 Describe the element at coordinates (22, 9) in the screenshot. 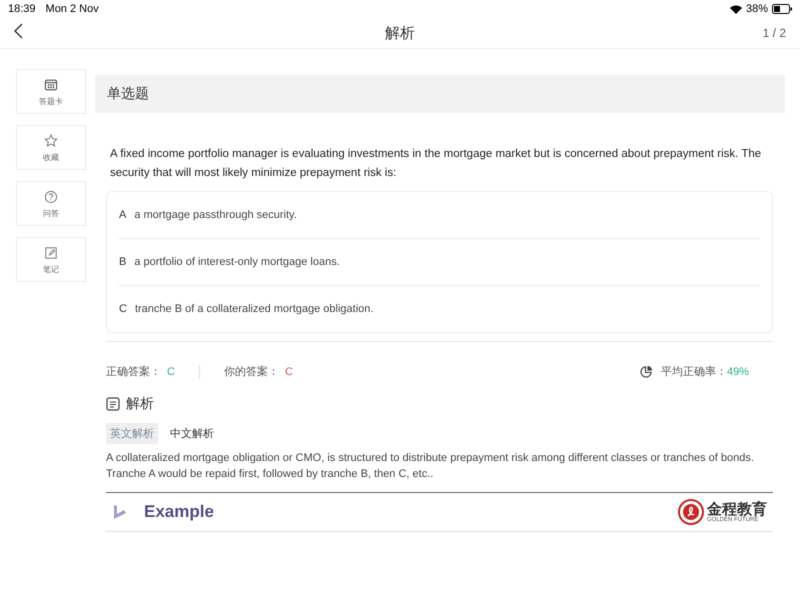

I see `status-time: 18:39` at that location.